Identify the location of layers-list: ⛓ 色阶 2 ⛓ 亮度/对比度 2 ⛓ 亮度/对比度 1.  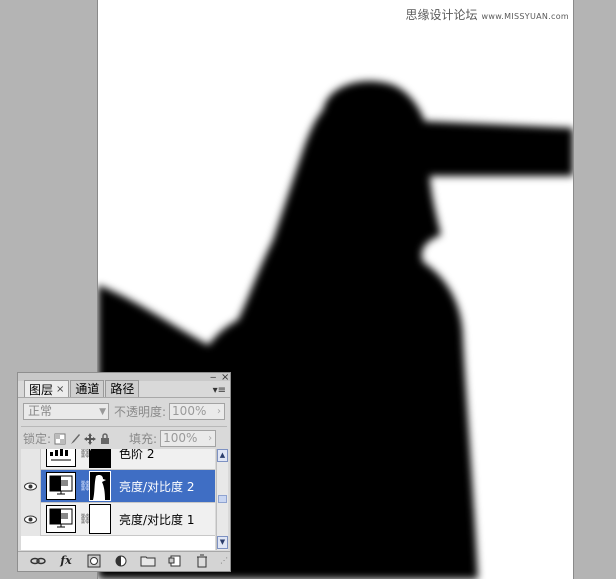
(118, 499).